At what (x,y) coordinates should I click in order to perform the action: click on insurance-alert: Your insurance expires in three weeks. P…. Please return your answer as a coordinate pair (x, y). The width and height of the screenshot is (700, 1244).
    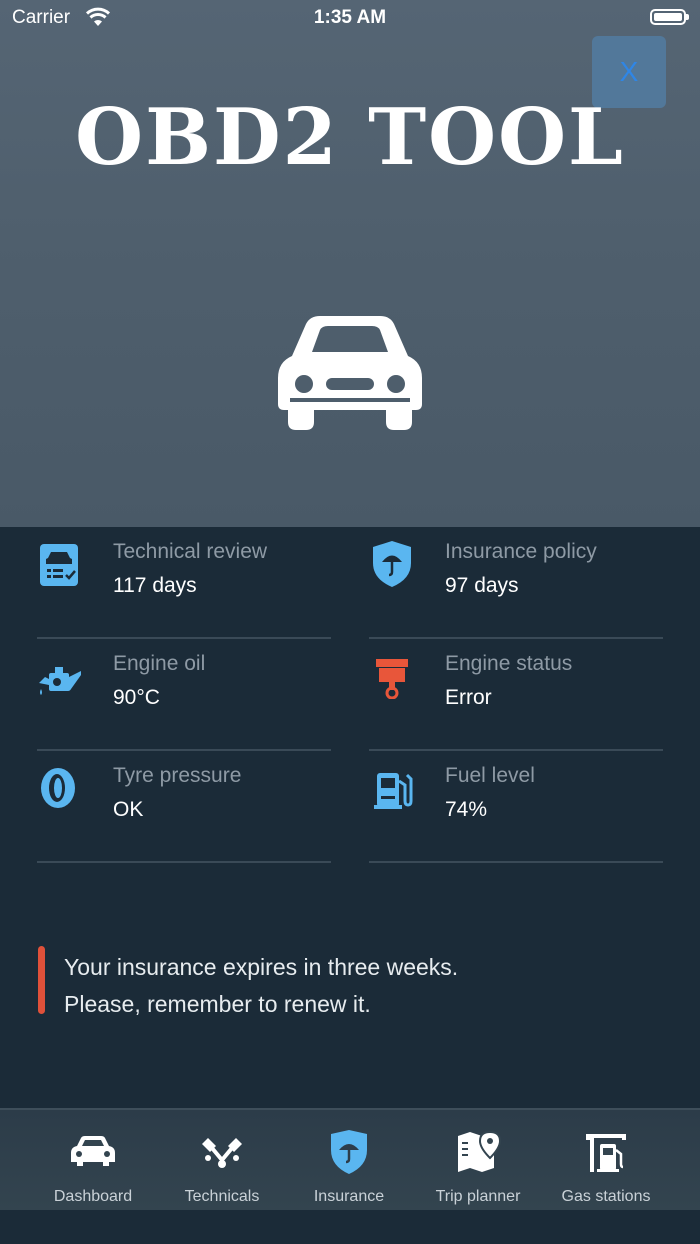
    Looking at the image, I should click on (348, 981).